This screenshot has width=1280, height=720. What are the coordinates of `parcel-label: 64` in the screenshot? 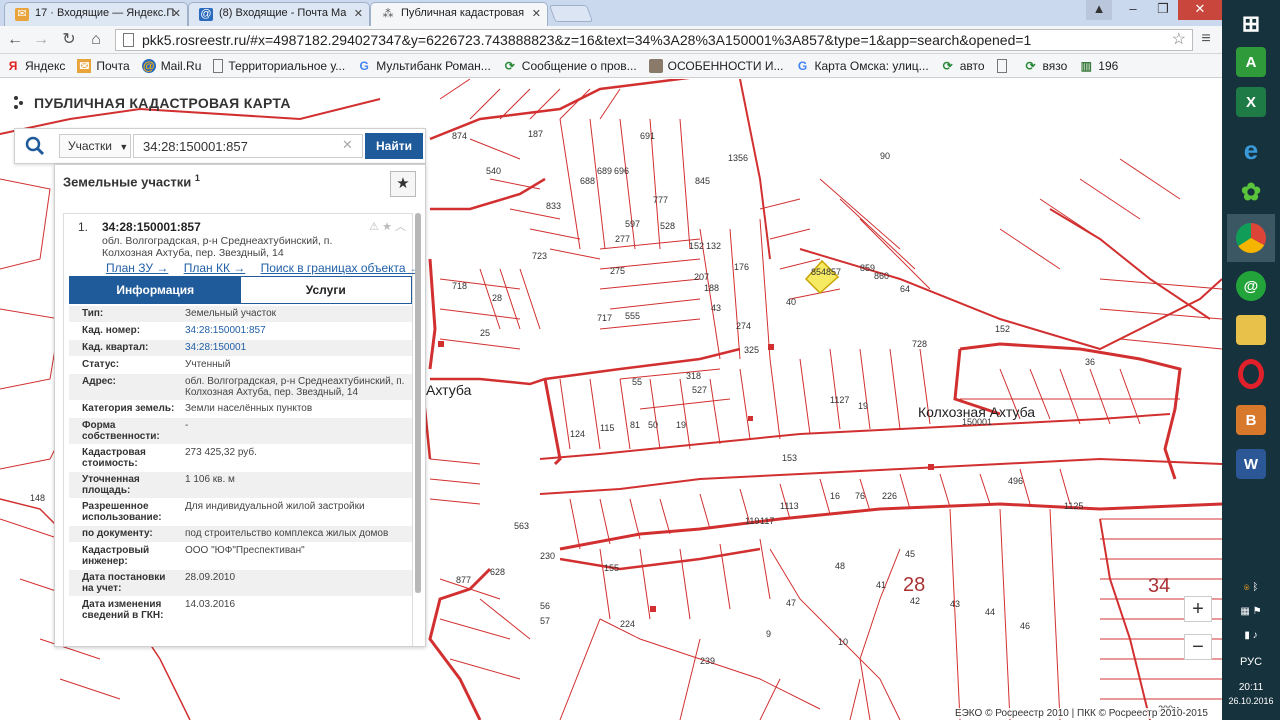 It's located at (905, 289).